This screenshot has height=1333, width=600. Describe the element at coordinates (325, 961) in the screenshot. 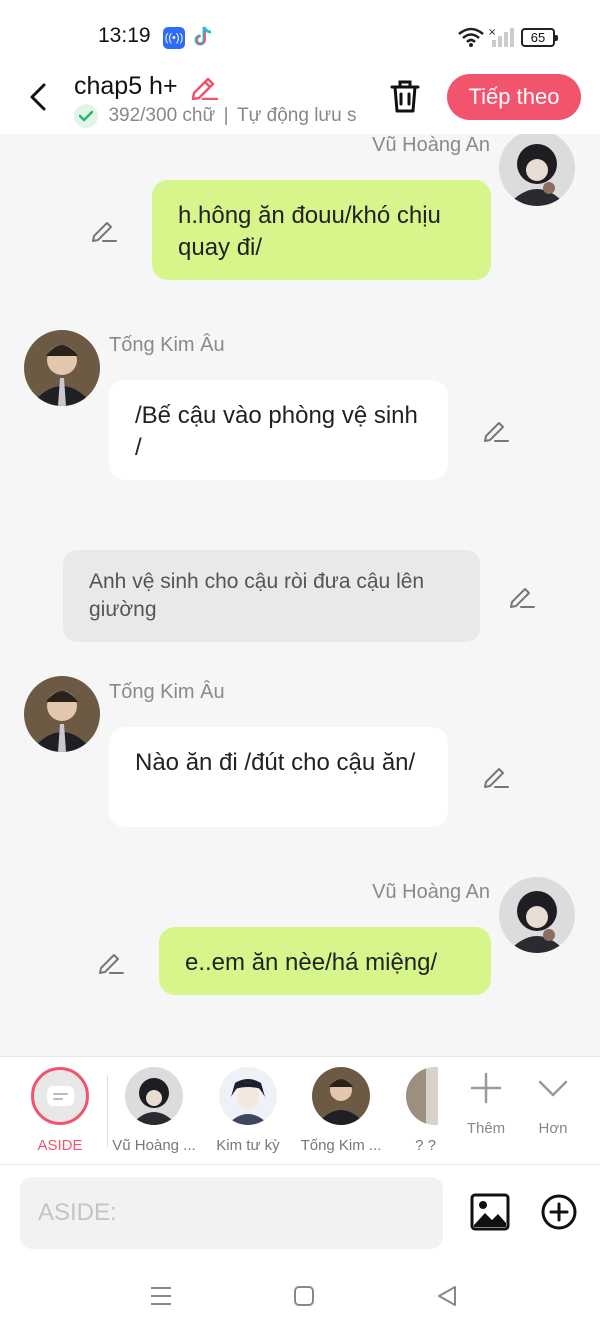

I see `message-bubble: e..em ăn nèe/há miệng/` at that location.